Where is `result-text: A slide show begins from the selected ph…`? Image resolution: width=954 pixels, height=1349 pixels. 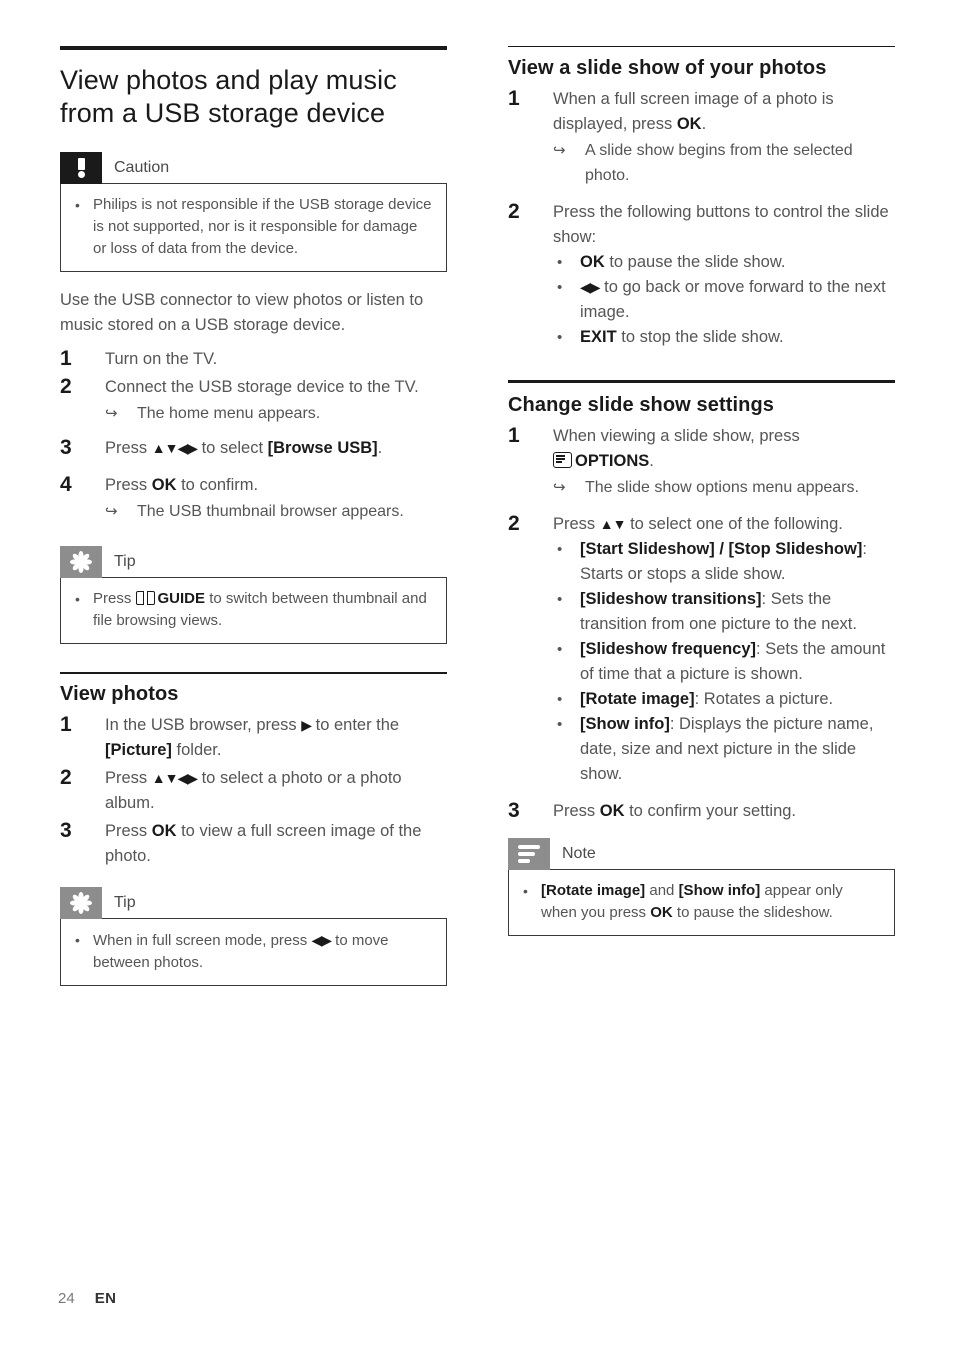 result-text: A slide show begins from the selected ph… is located at coordinates (719, 163).